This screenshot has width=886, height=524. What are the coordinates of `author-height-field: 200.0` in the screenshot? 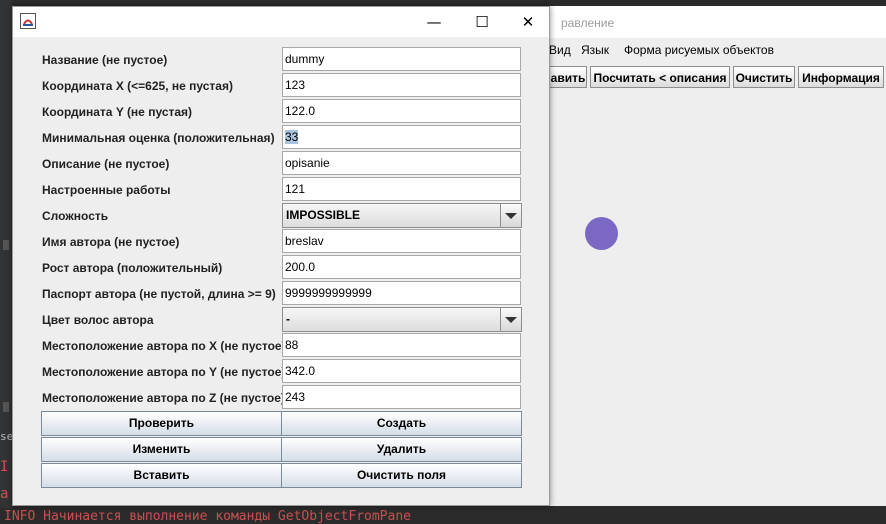 It's located at (401, 267).